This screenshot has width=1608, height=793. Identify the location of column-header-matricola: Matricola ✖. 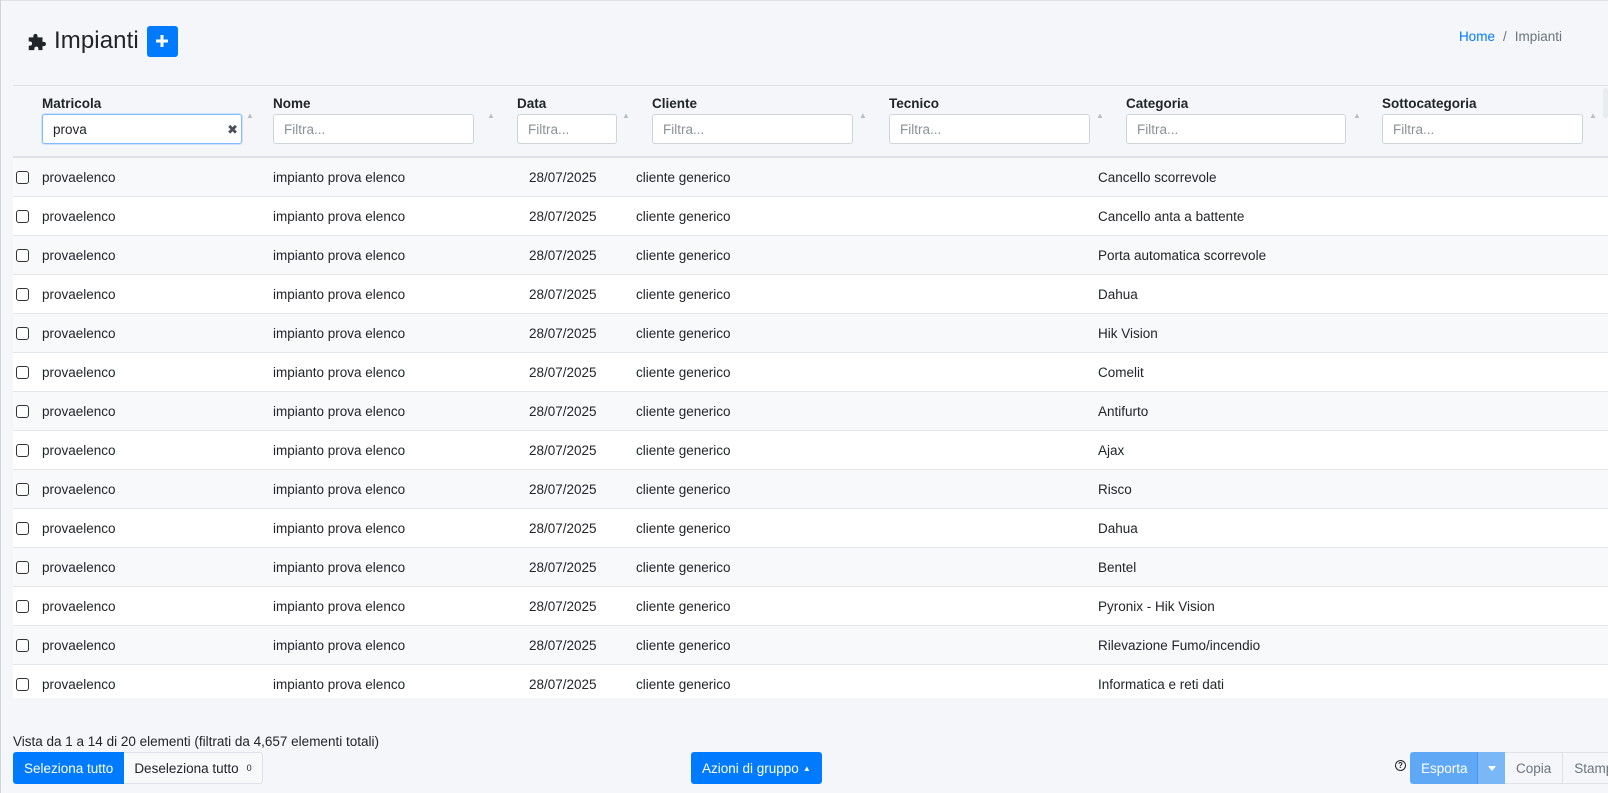
(147, 120).